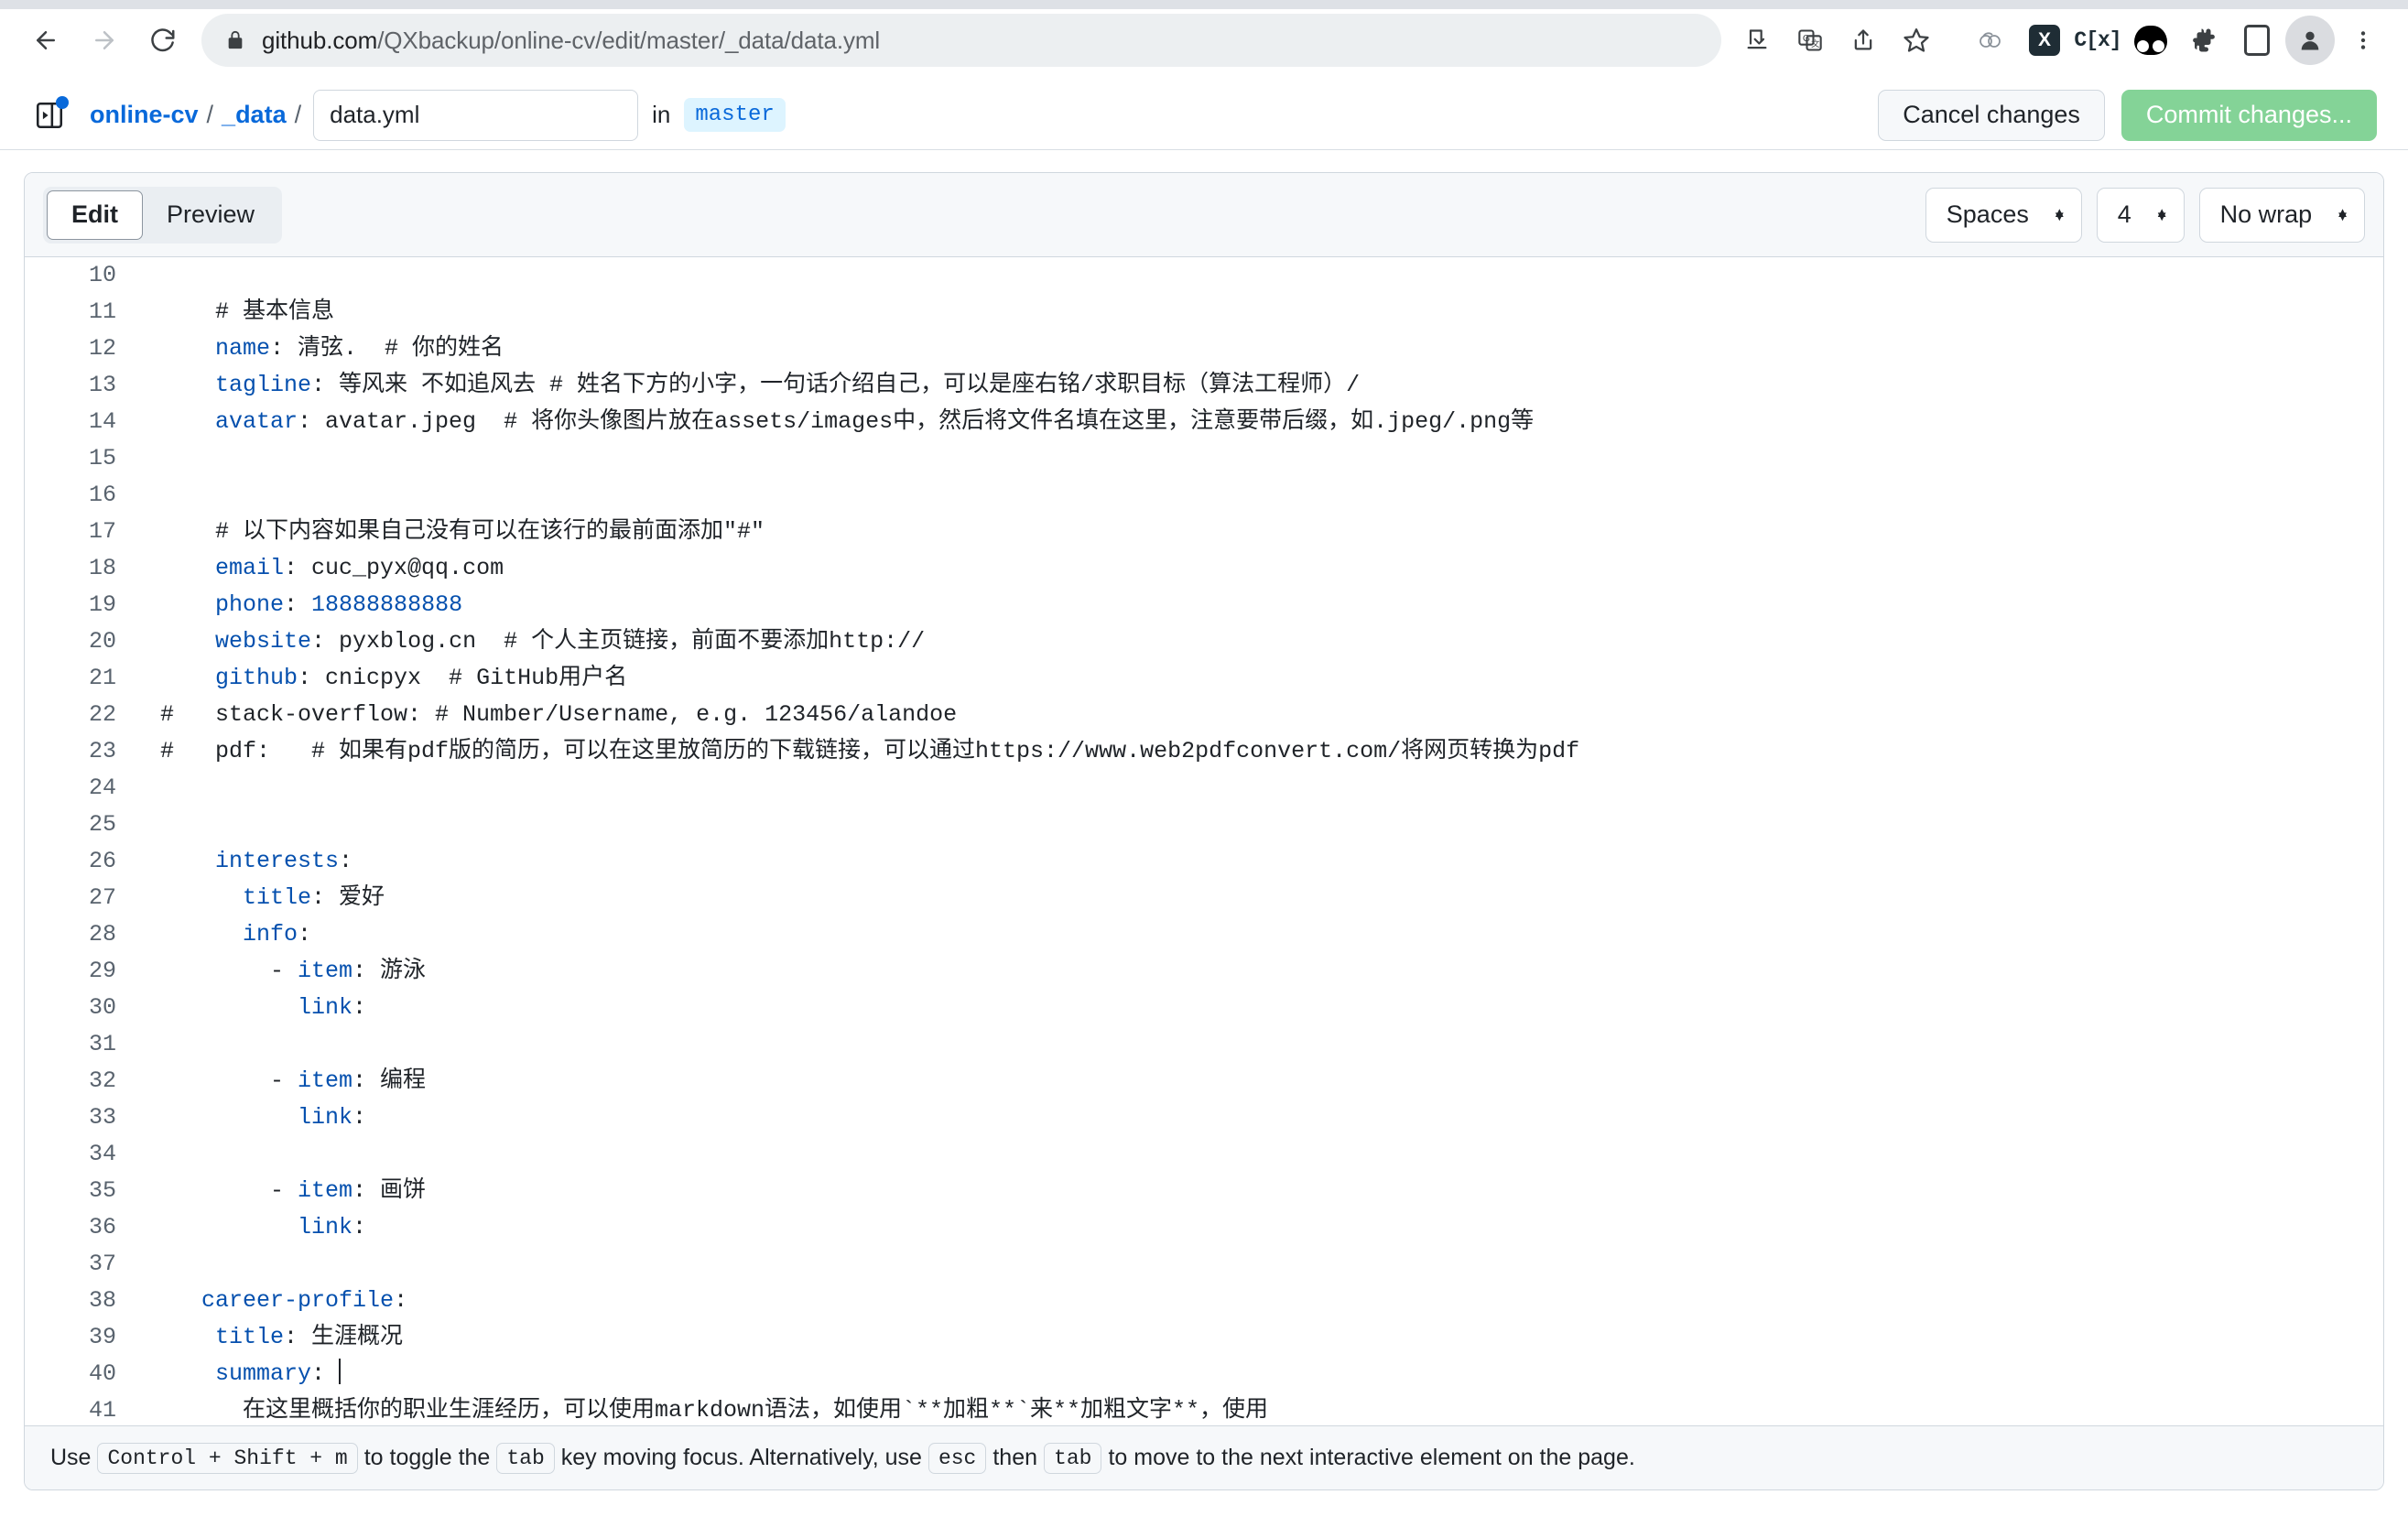 The image size is (2408, 1538). Describe the element at coordinates (1271, 532) in the screenshot. I see `code-line: # 以下内容如果自己没有可以在该行的最前面添加"#"` at that location.